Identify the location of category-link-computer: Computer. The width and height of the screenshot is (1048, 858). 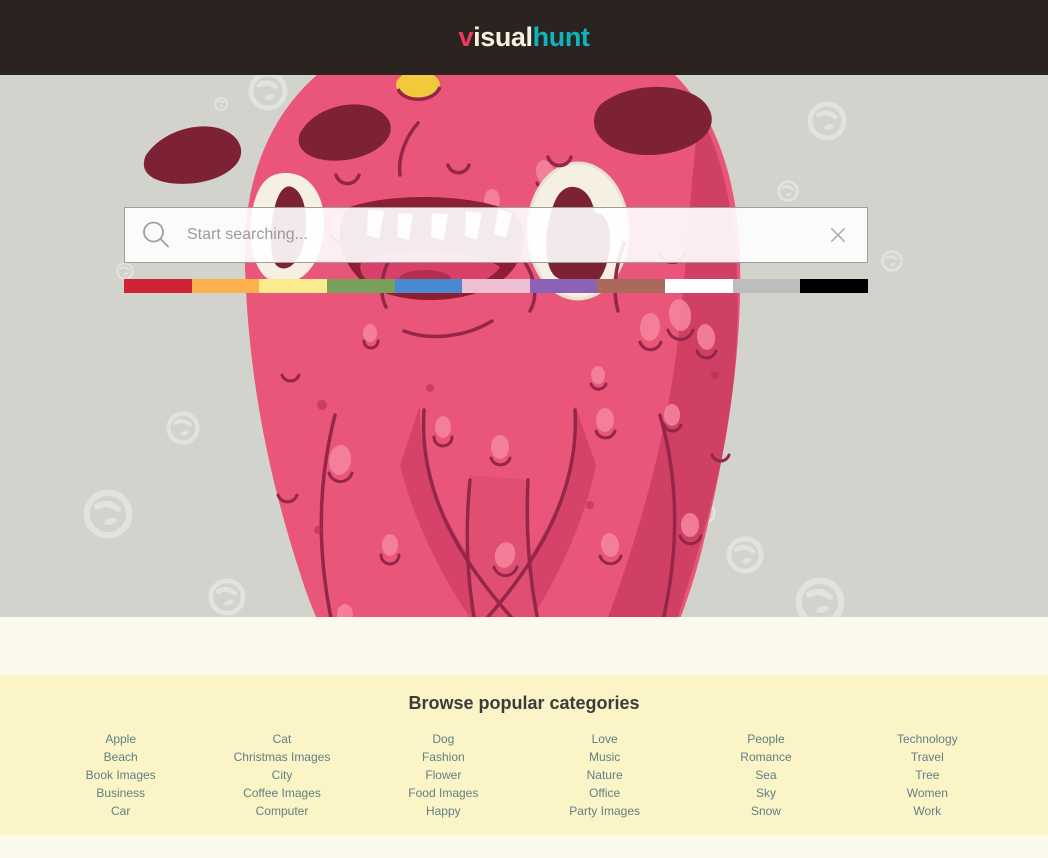
(281, 811).